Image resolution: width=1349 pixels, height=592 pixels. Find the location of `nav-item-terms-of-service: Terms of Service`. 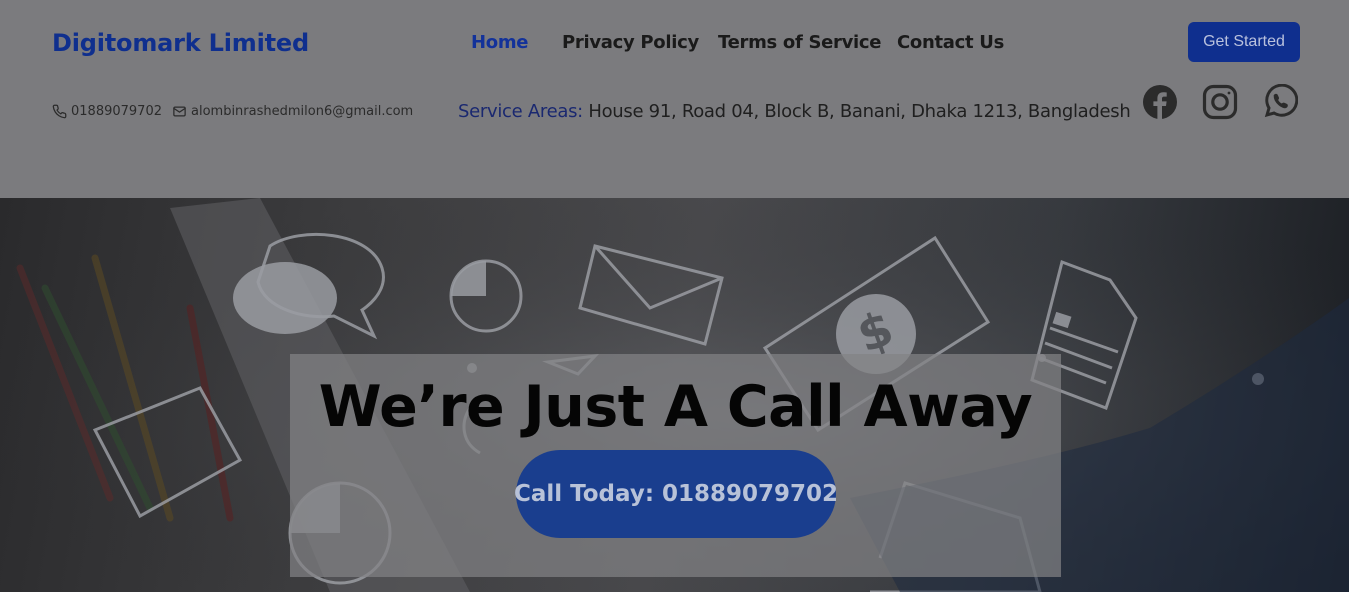

nav-item-terms-of-service: Terms of Service is located at coordinates (800, 42).